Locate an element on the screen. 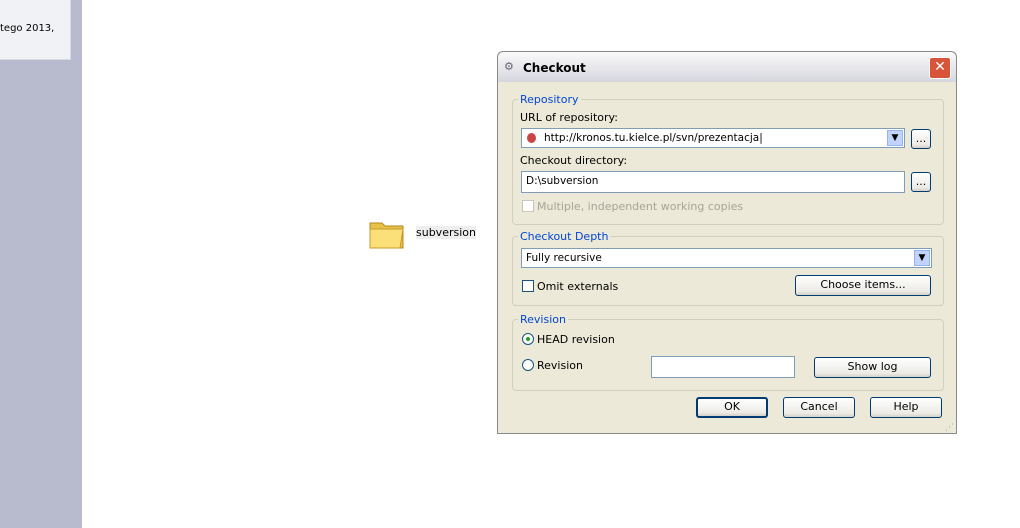  folder-icon is located at coordinates (387, 233).